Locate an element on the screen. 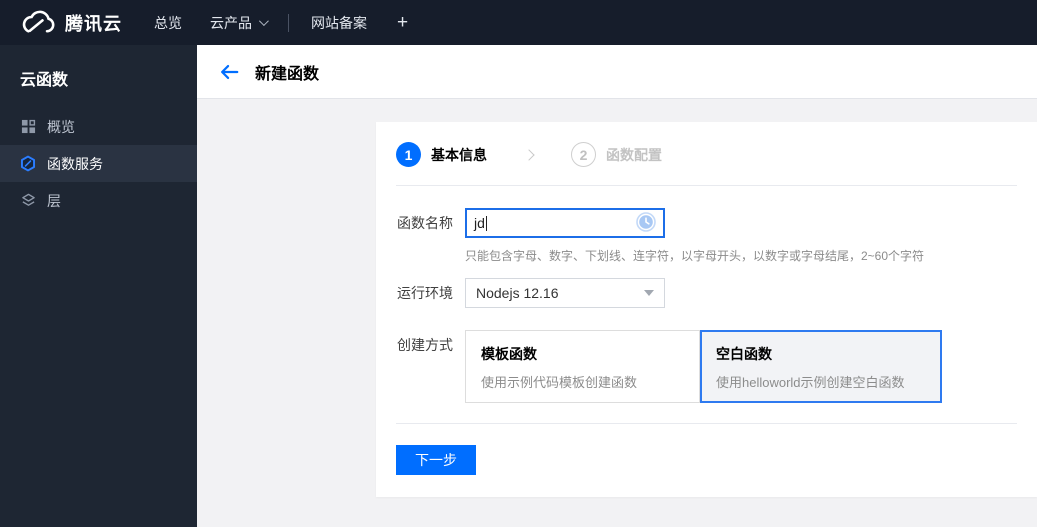 This screenshot has height=527, width=1037. topbar: 腾讯云 总览 云产品 网站备案 + is located at coordinates (518, 22).